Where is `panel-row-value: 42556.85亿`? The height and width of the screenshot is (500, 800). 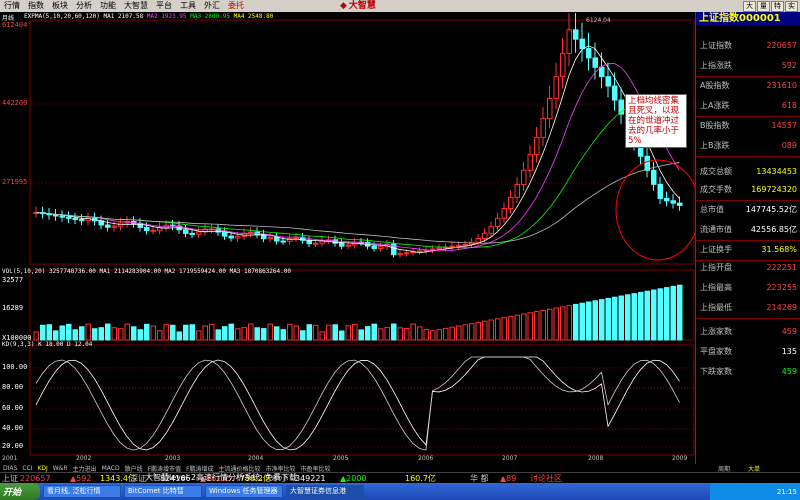
panel-row-value: 42556.85亿 is located at coordinates (773, 229).